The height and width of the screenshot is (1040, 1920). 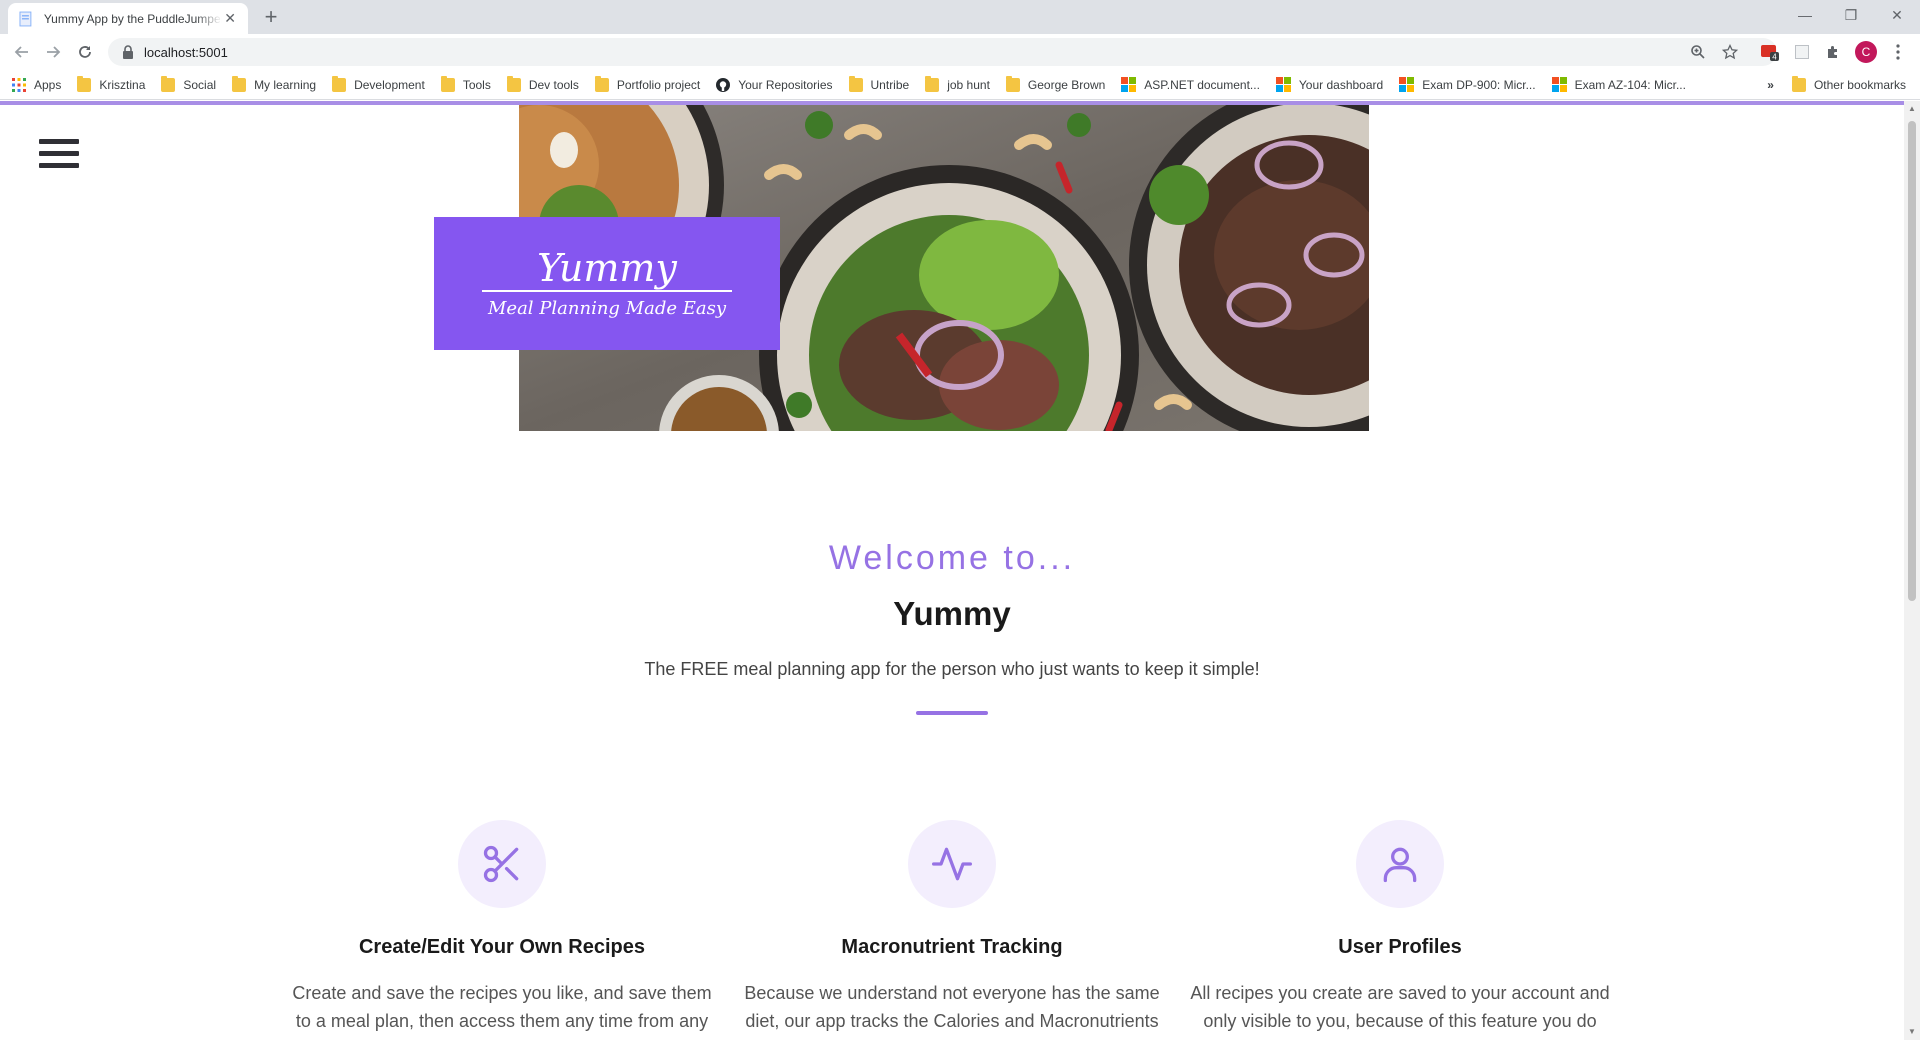 What do you see at coordinates (22, 52) in the screenshot?
I see `back-icon` at bounding box center [22, 52].